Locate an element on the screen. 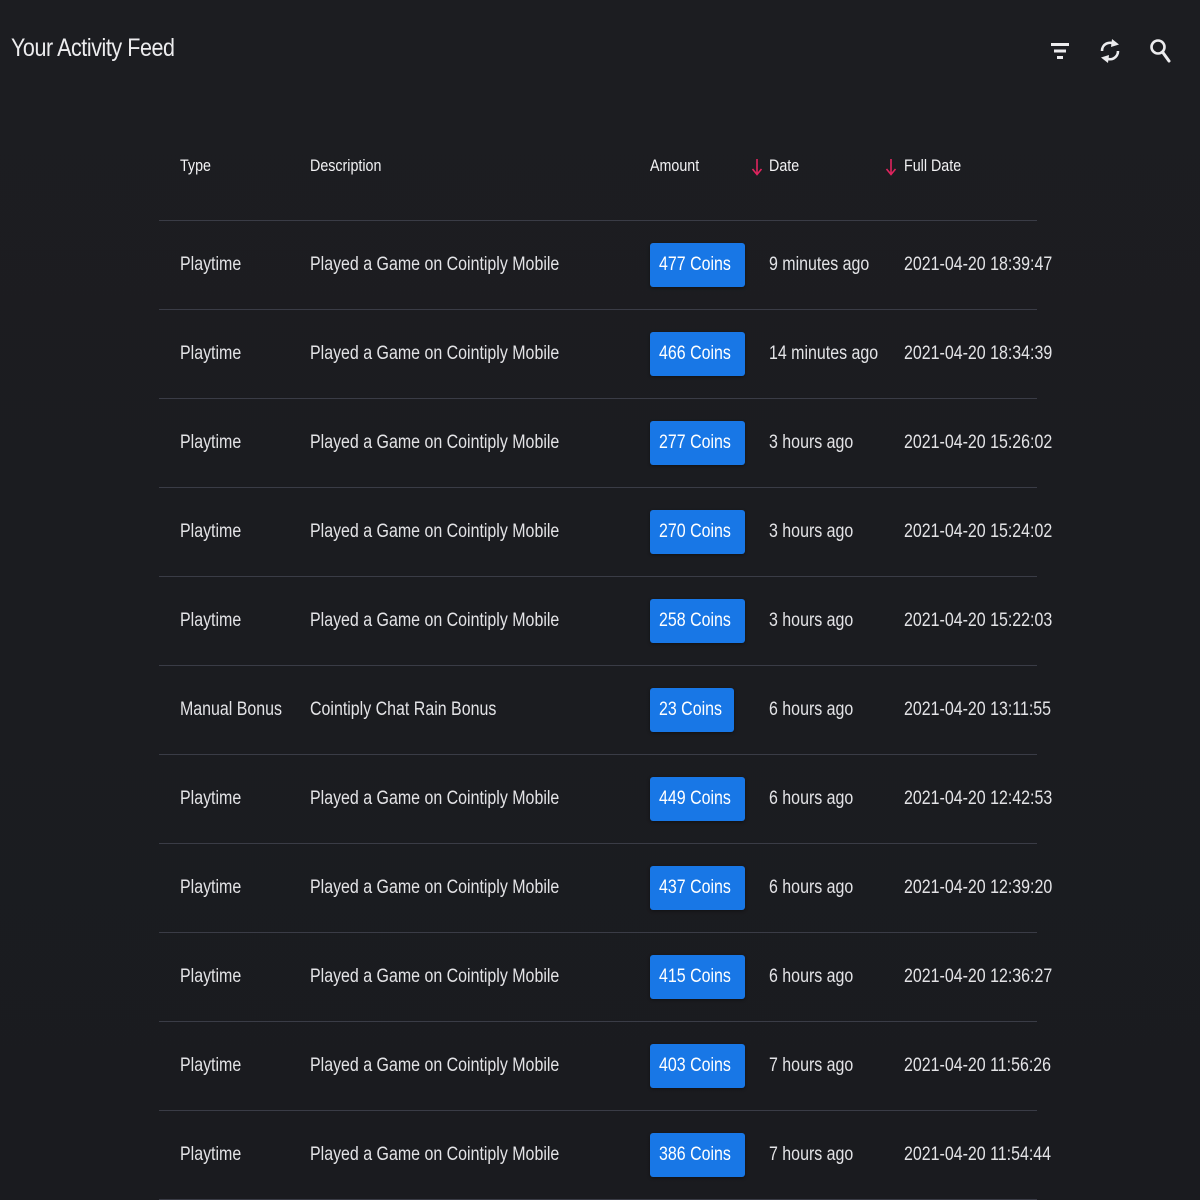 Image resolution: width=1200 pixels, height=1200 pixels. amount-badge: 23 Coins is located at coordinates (692, 710).